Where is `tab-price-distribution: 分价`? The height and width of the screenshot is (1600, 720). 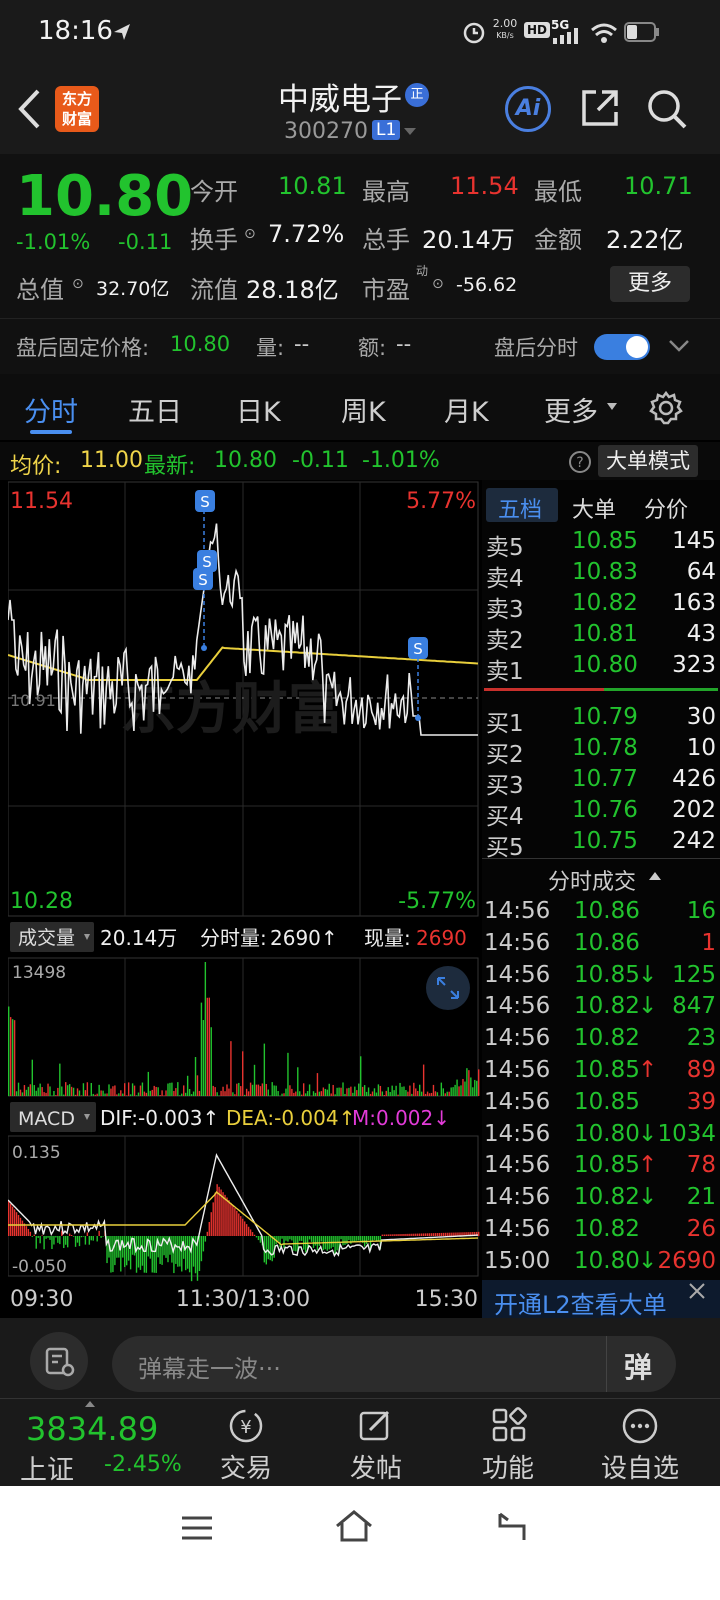
tab-price-distribution: 分价 is located at coordinates (666, 508).